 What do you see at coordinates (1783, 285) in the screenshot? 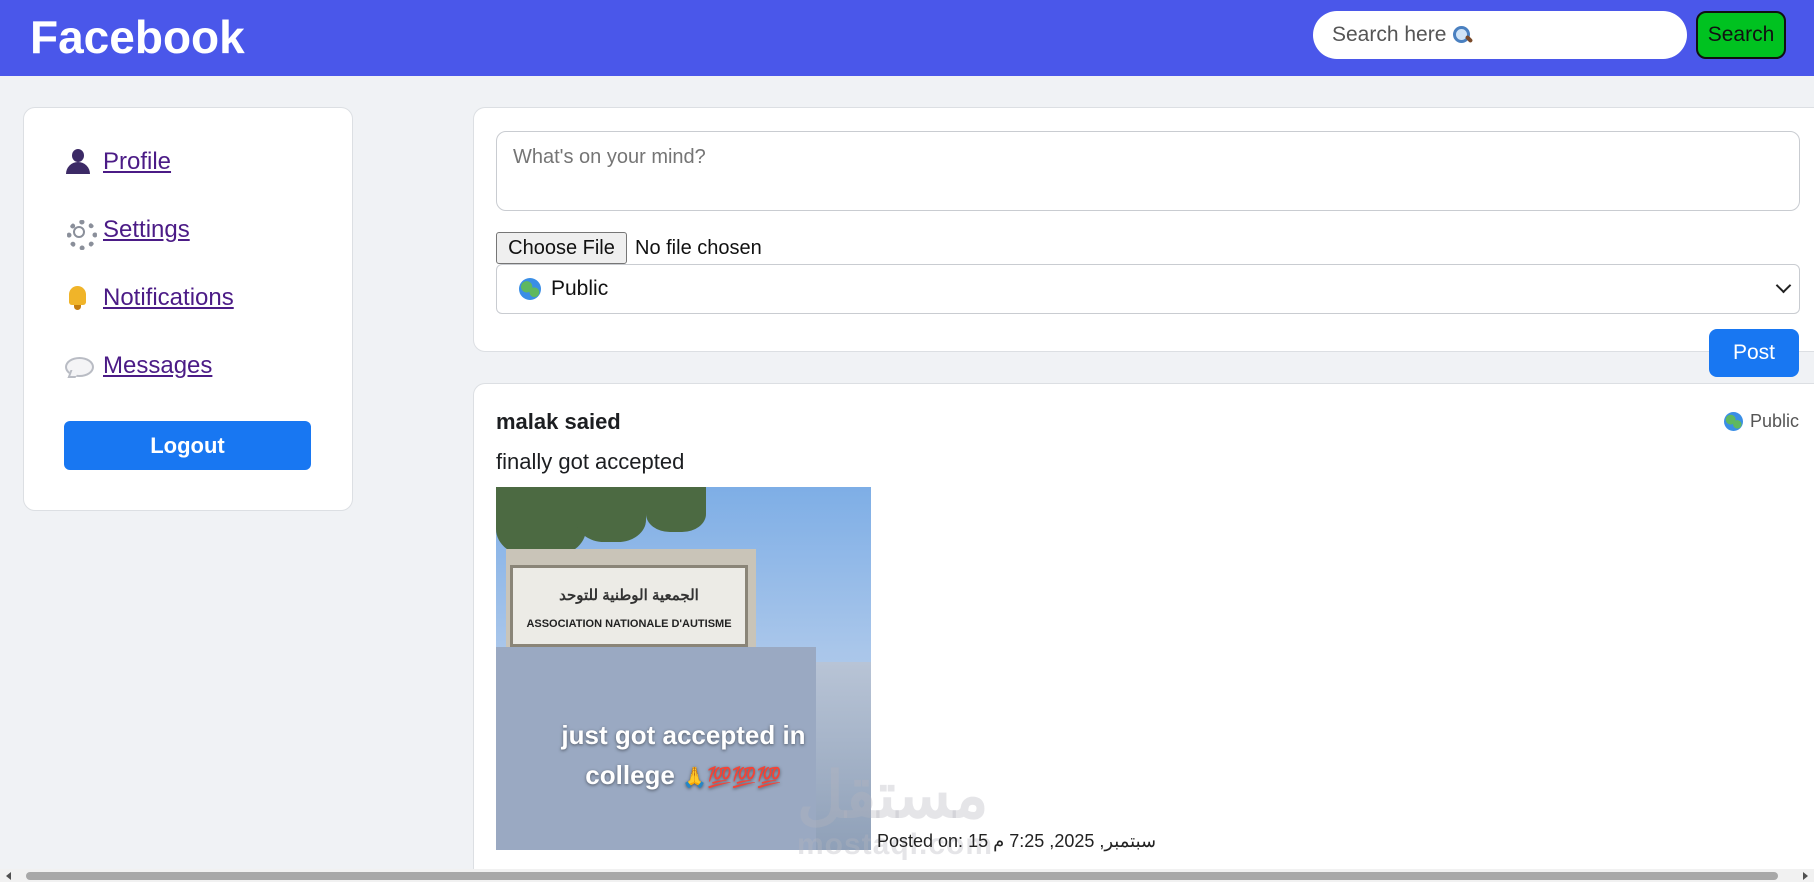
I see `chevron-down-icon` at bounding box center [1783, 285].